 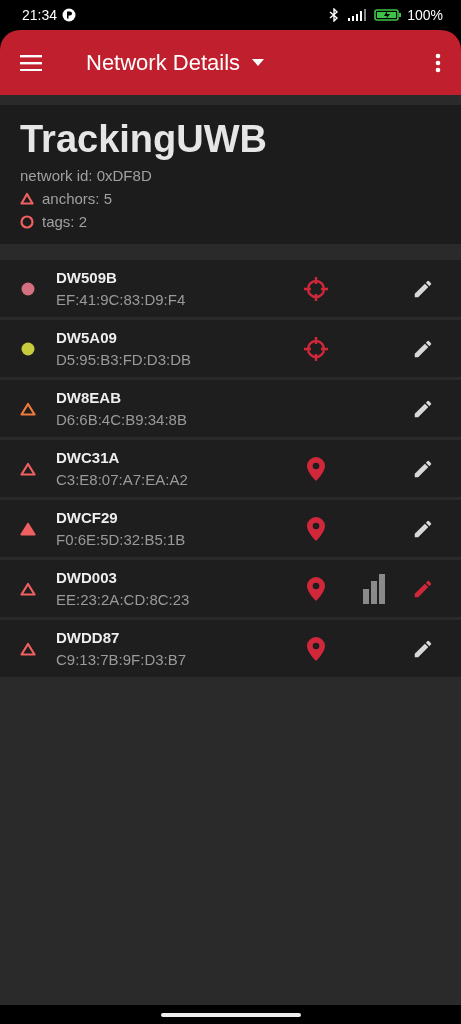 What do you see at coordinates (40, 15) in the screenshot?
I see `status-time: 21:34` at bounding box center [40, 15].